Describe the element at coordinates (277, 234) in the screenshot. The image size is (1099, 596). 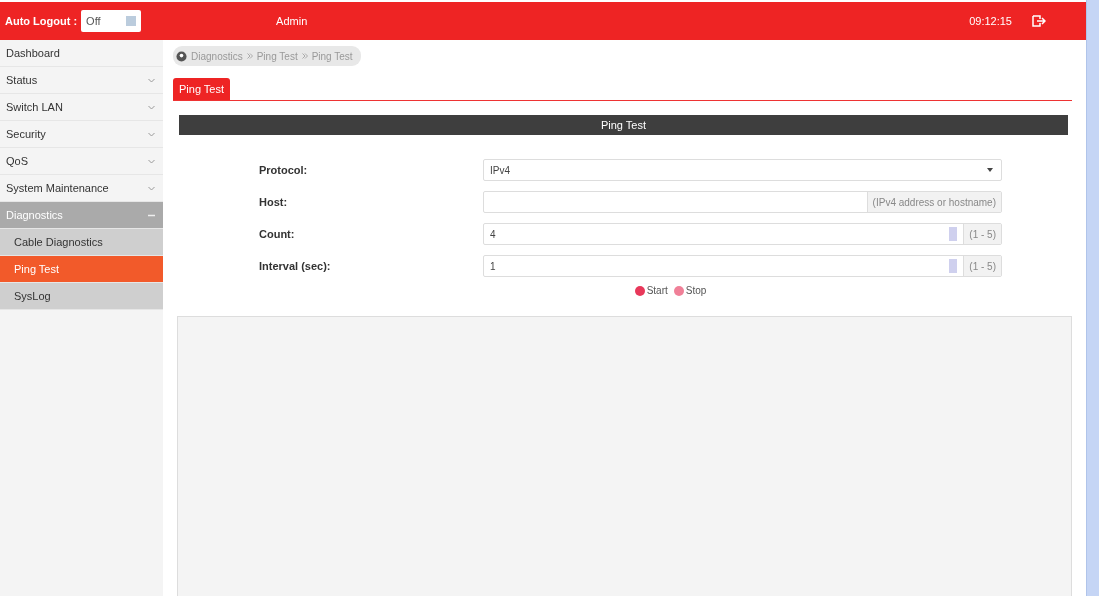
I see `field-label: Count:` at that location.